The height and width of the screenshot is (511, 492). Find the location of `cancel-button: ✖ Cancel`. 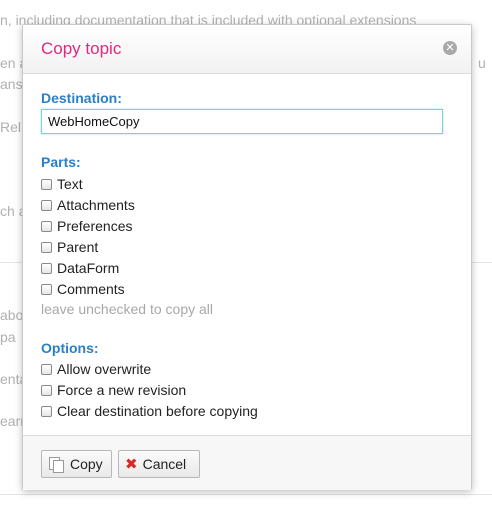

cancel-button: ✖ Cancel is located at coordinates (159, 464).